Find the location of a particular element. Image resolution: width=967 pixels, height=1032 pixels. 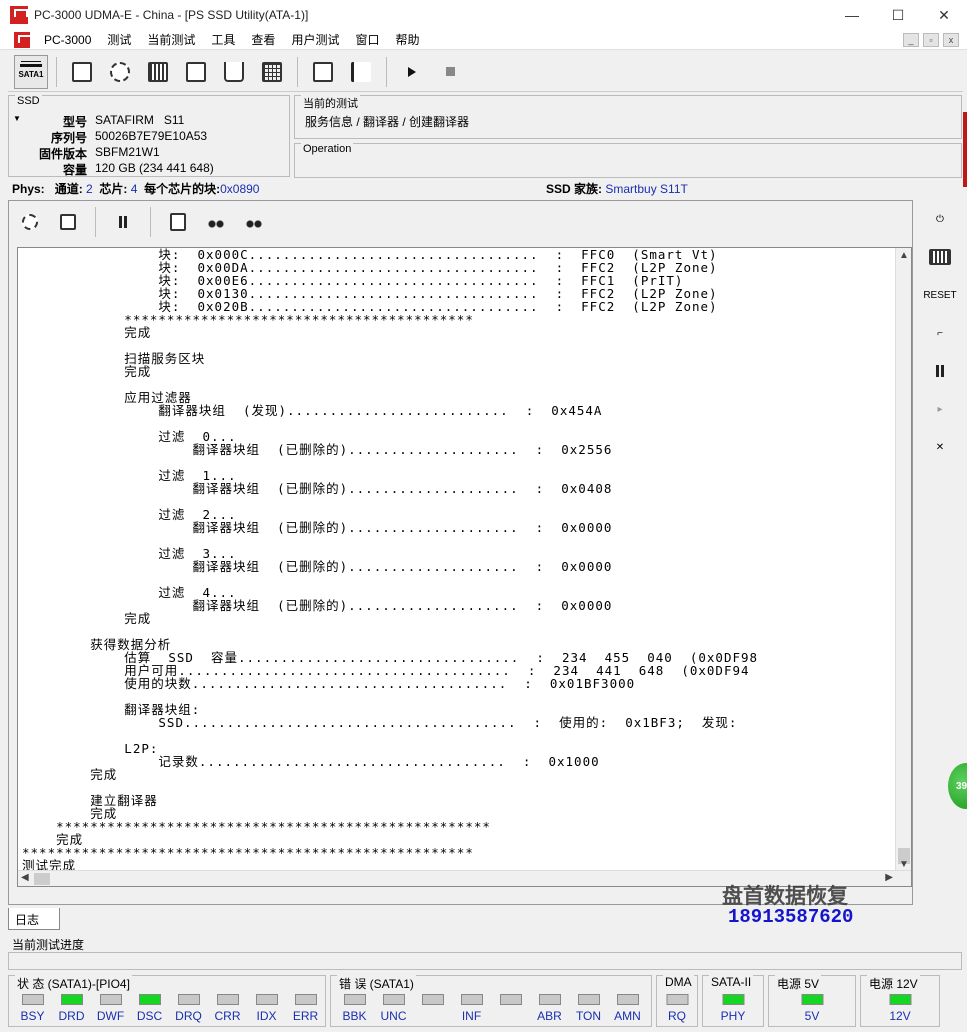

menu-bar: PC-3000 测试 当前测试 工具 查看 用户测试 窗口 帮助 _ ▫ x is located at coordinates (483, 40).